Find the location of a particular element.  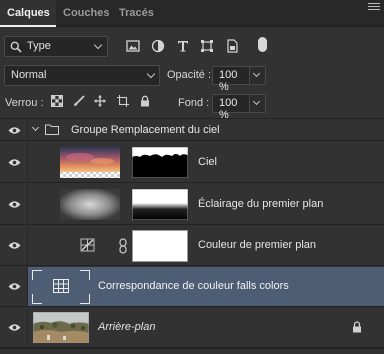

divider is located at coordinates (192, 348).